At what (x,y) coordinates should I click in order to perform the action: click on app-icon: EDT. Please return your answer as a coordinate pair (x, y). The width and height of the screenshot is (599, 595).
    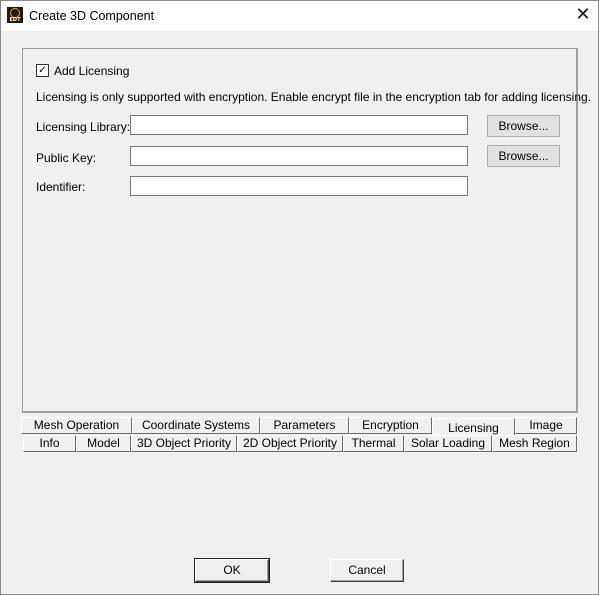
    Looking at the image, I should click on (15, 15).